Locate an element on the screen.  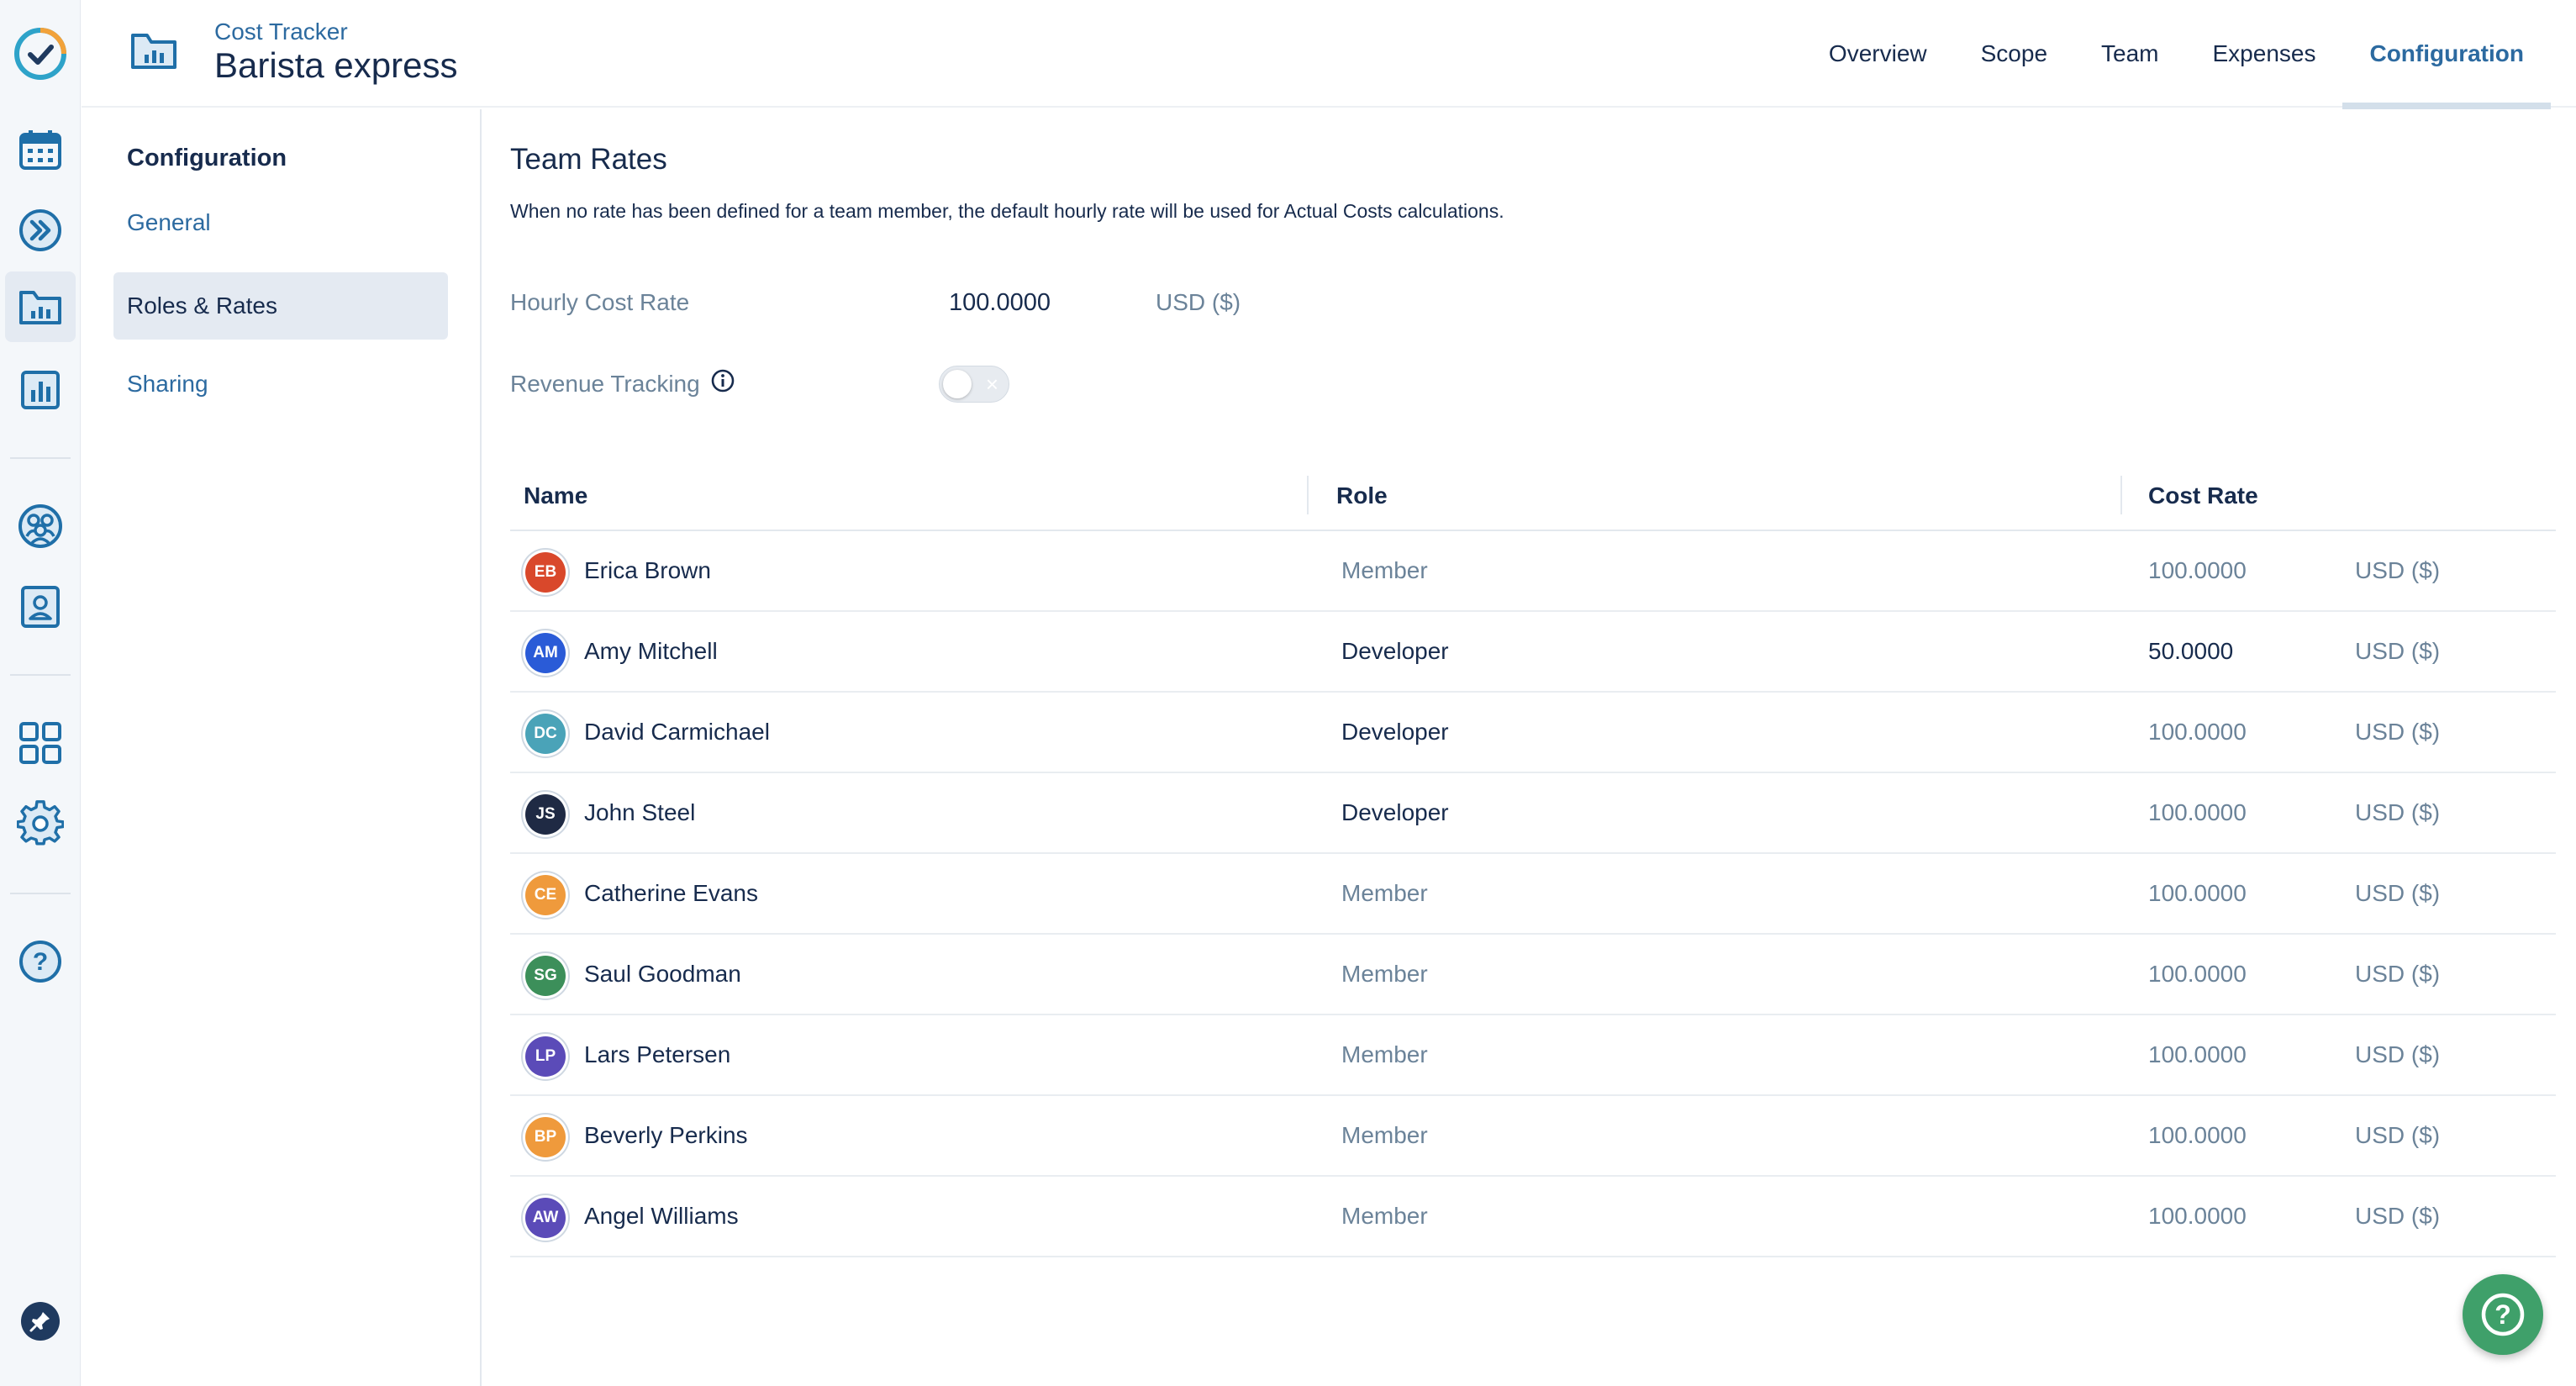
column-header-role: Role is located at coordinates (1362, 496).